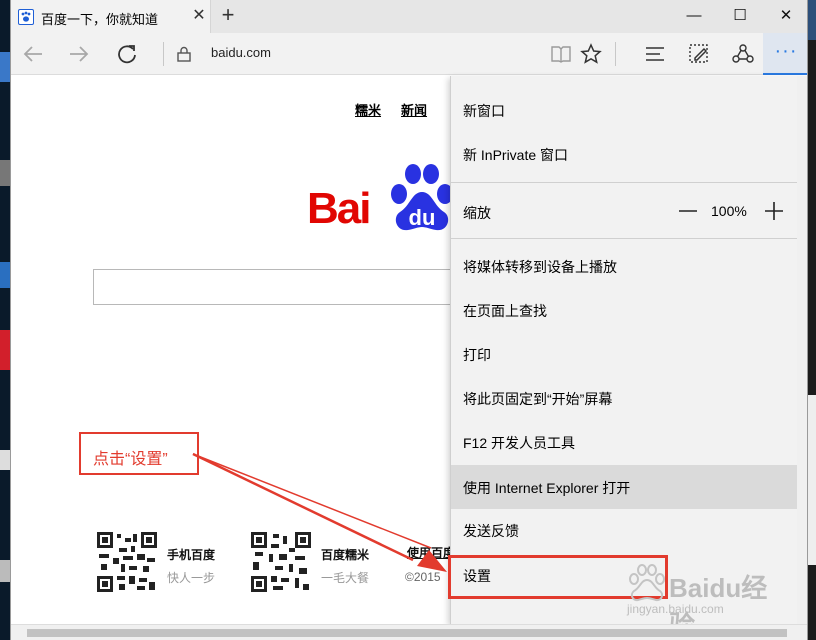 This screenshot has width=816, height=640. I want to click on menu-label: 使用 Internet Explorer 打开, so click(547, 488).